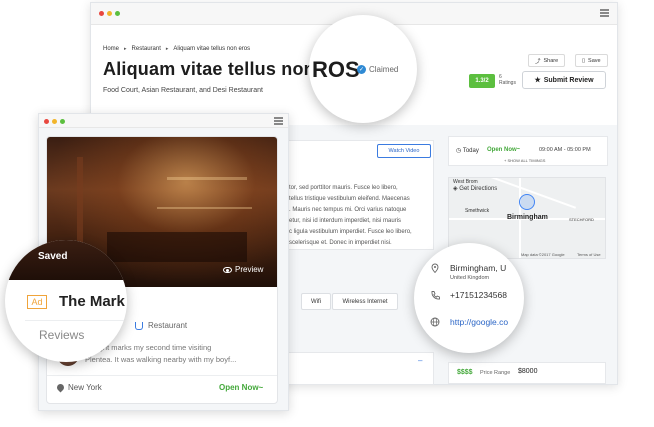 Image resolution: width=654 pixels, height=427 pixels. I want to click on map-attribution: Map data ©2017 Google, so click(543, 254).